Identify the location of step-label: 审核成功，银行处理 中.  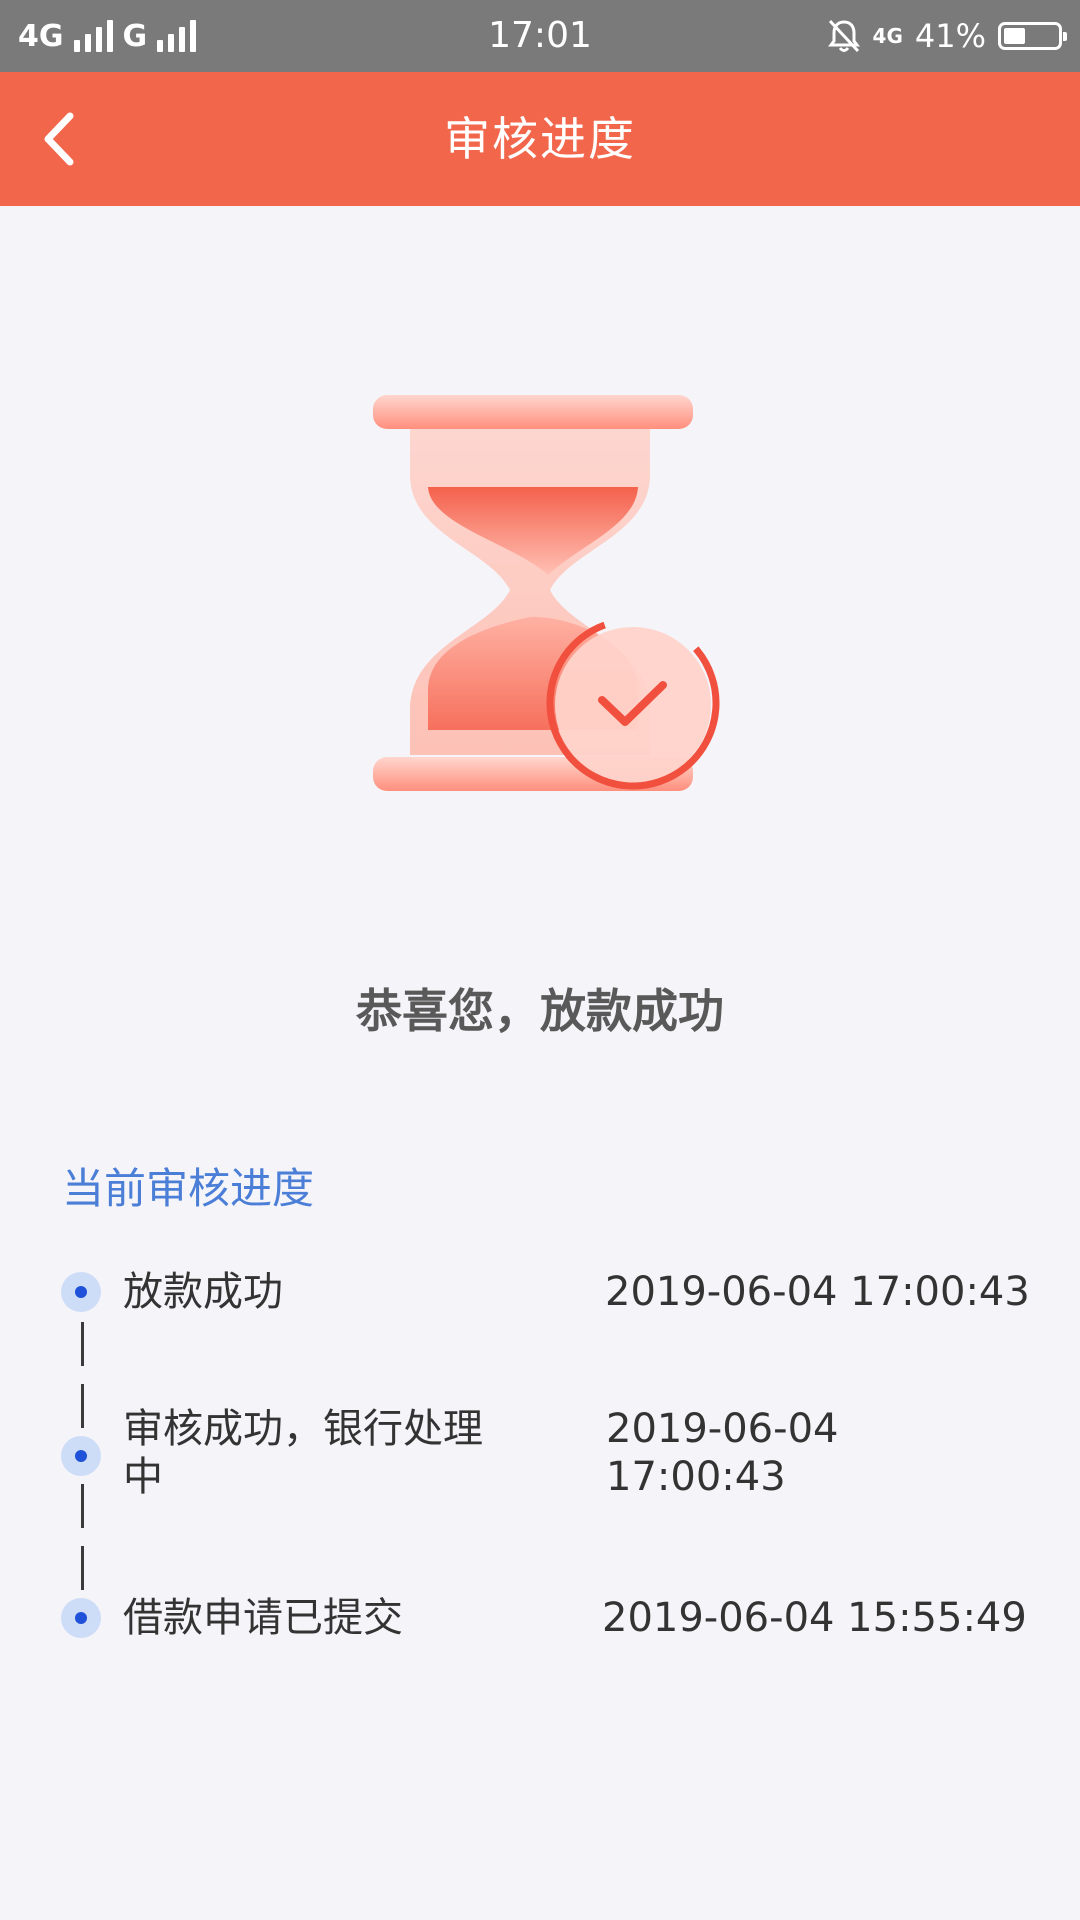
(323, 1453).